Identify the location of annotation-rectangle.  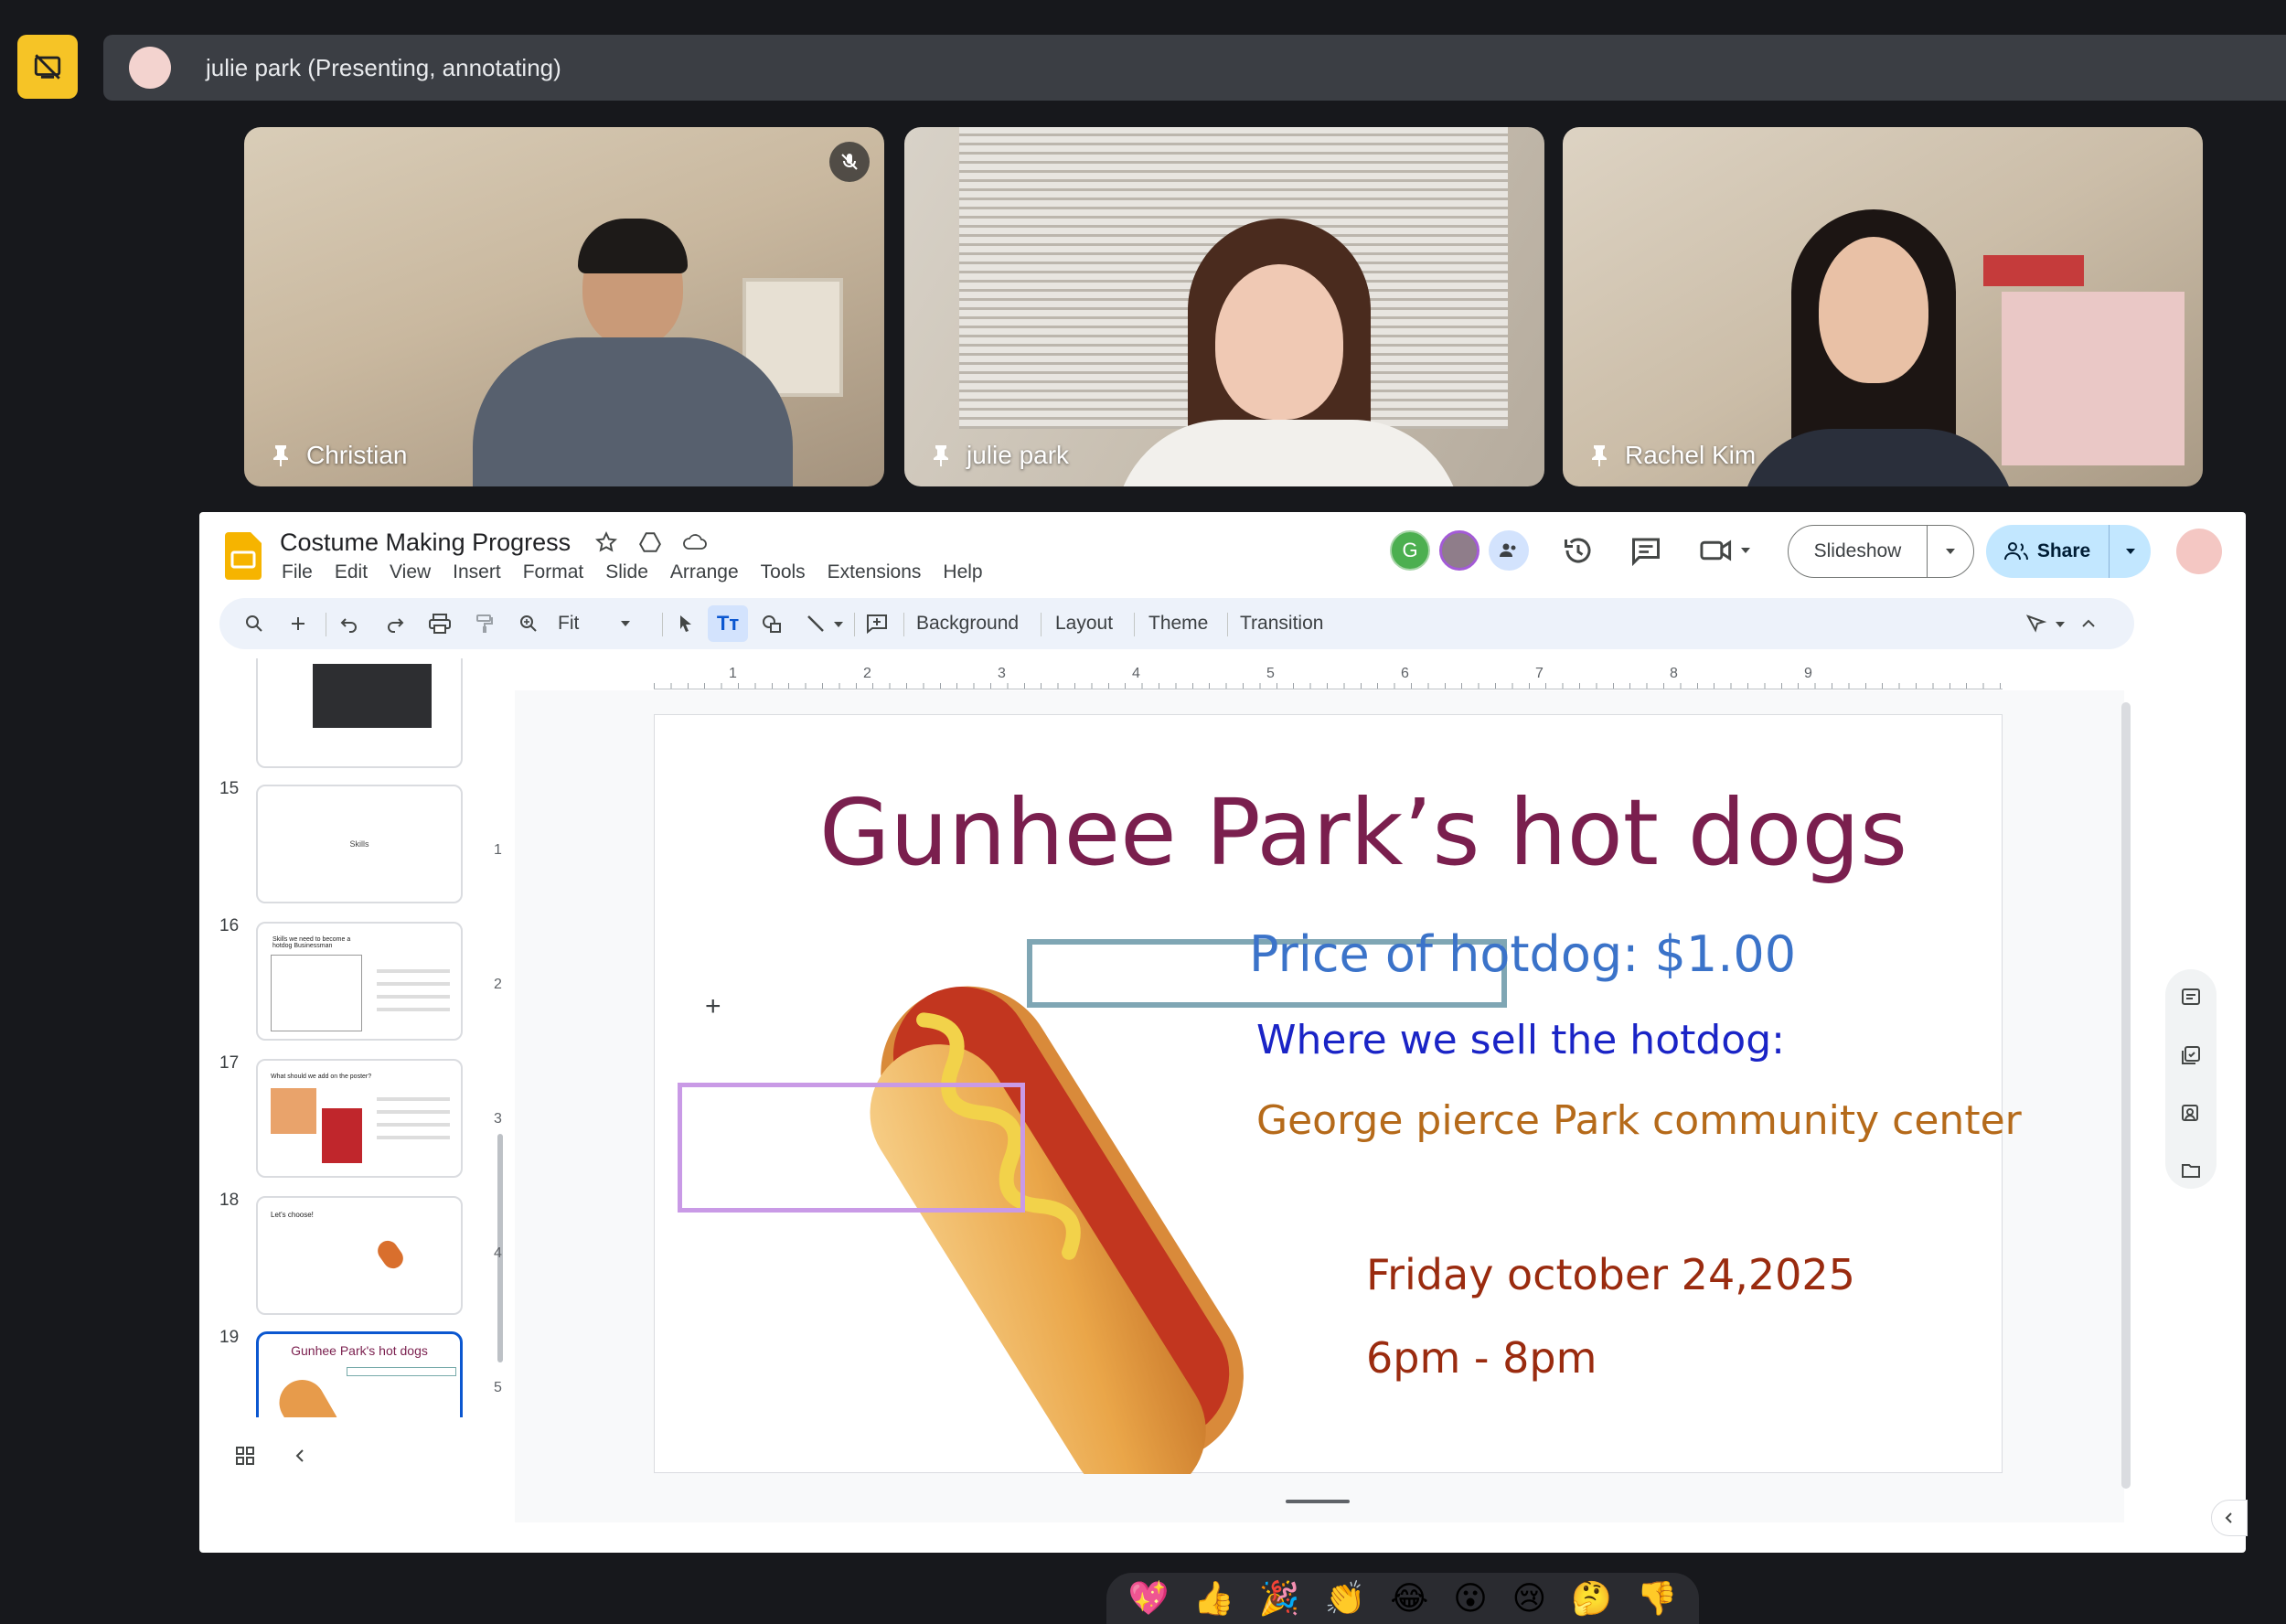
(851, 1148).